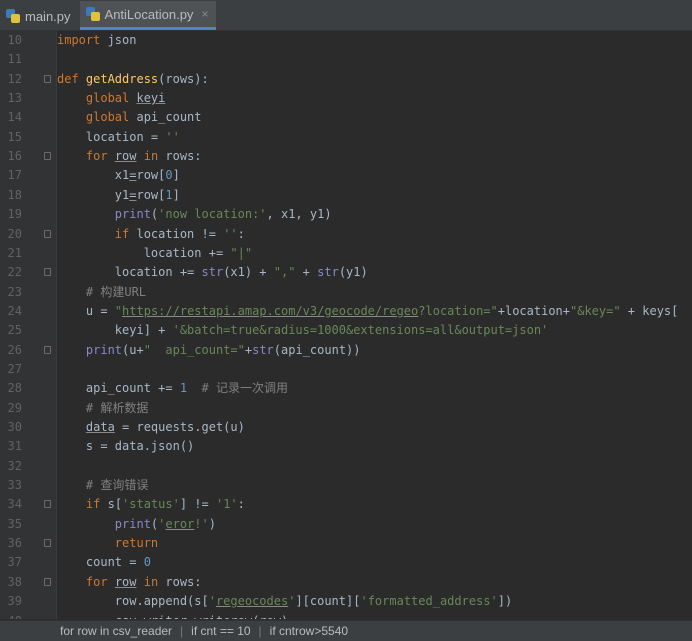 The image size is (692, 641). I want to click on code-token: 0, so click(169, 175).